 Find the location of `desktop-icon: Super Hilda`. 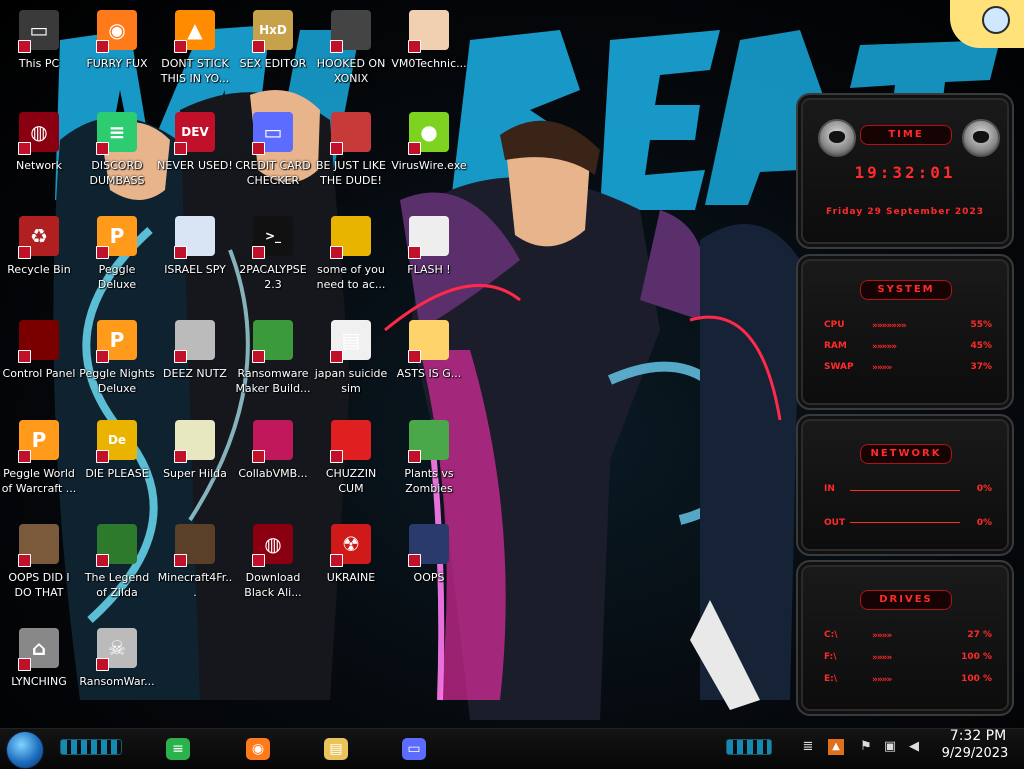

desktop-icon: Super Hilda is located at coordinates (195, 464).